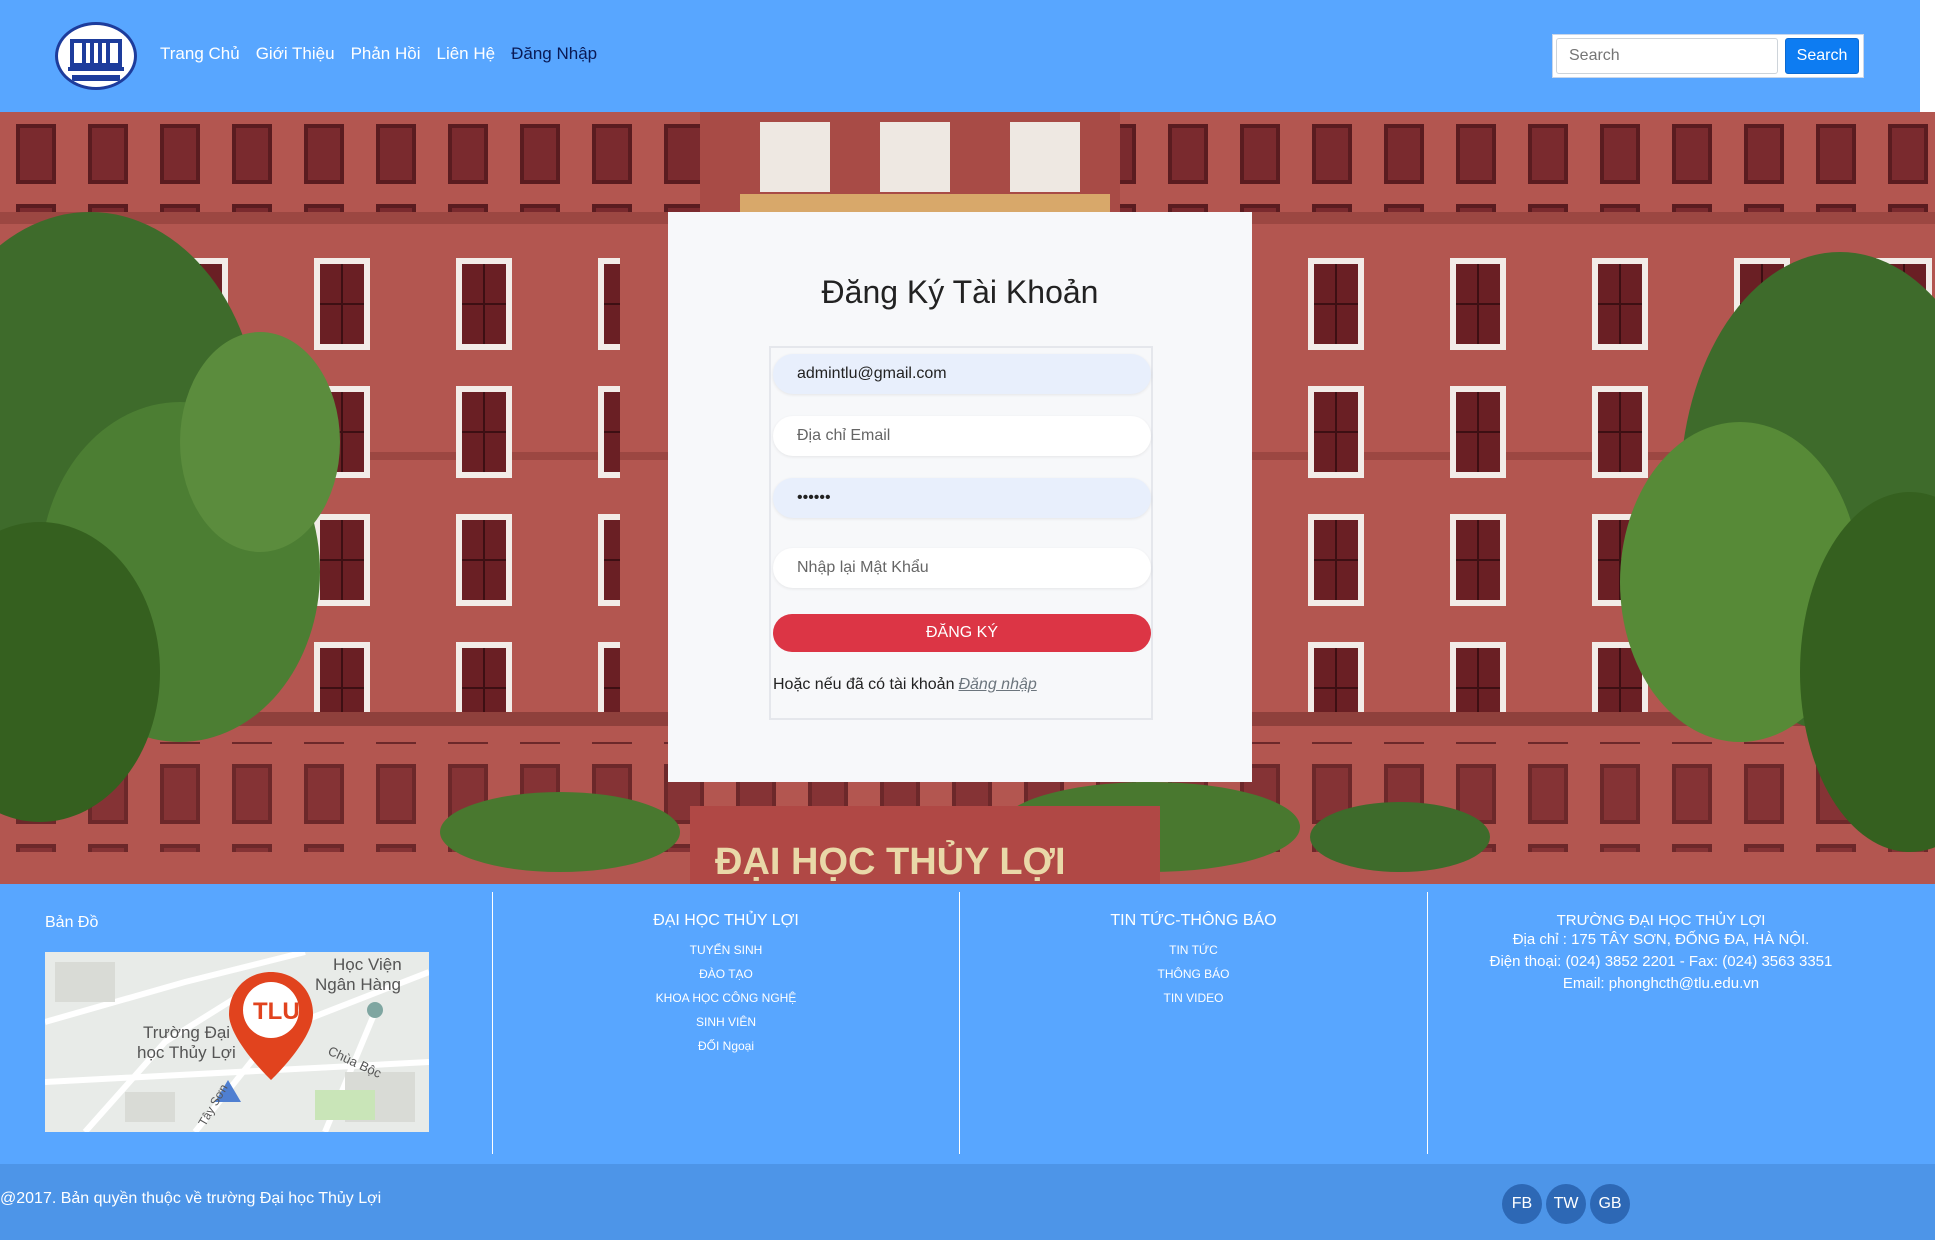 The image size is (1935, 1240). Describe the element at coordinates (1193, 974) in the screenshot. I see `footer-link-announcements: THÔNG BÁO` at that location.